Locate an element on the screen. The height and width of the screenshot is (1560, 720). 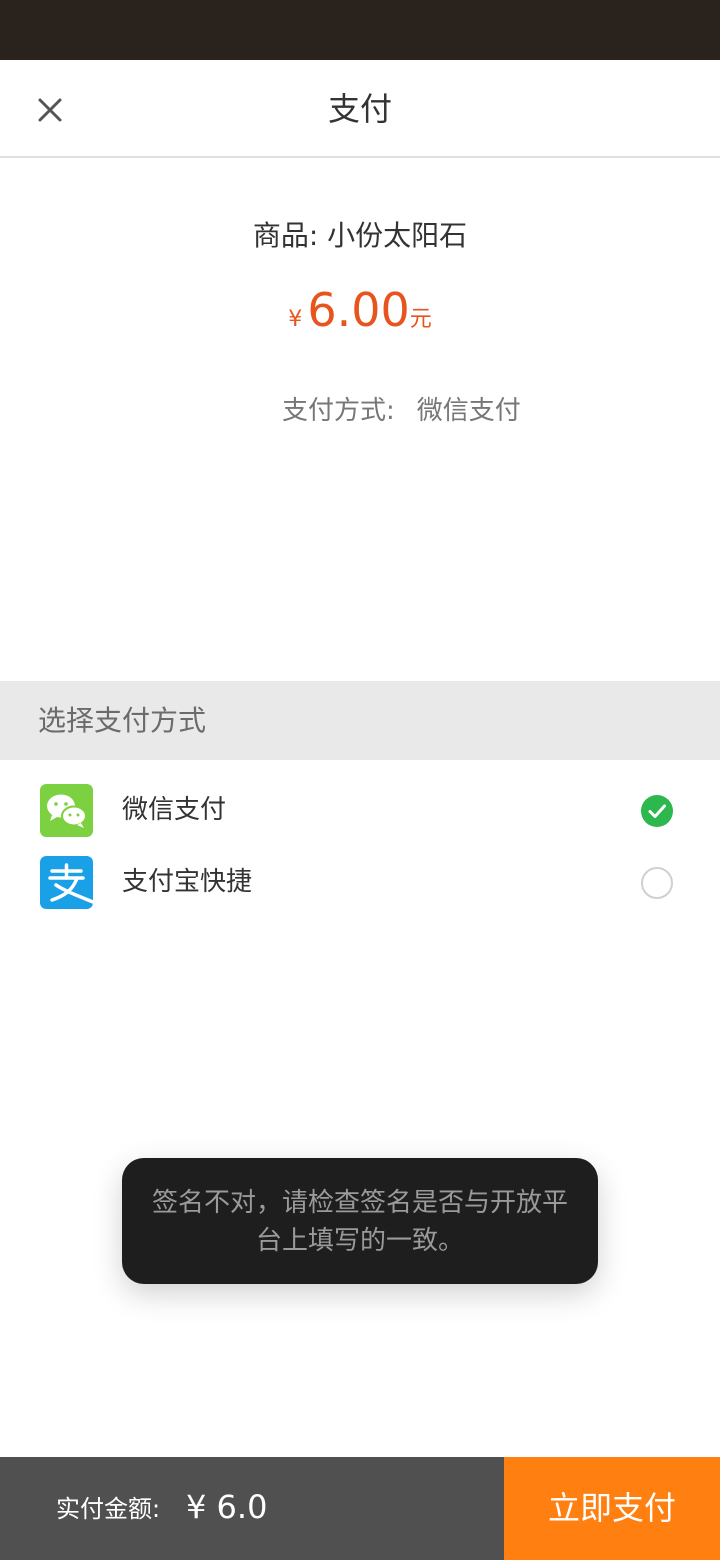
radio-checked-icon is located at coordinates (657, 811).